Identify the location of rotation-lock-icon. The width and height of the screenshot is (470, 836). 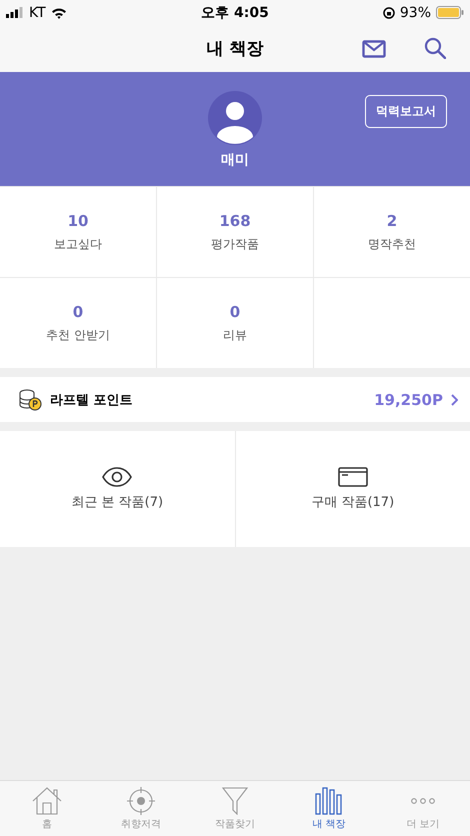
(388, 12).